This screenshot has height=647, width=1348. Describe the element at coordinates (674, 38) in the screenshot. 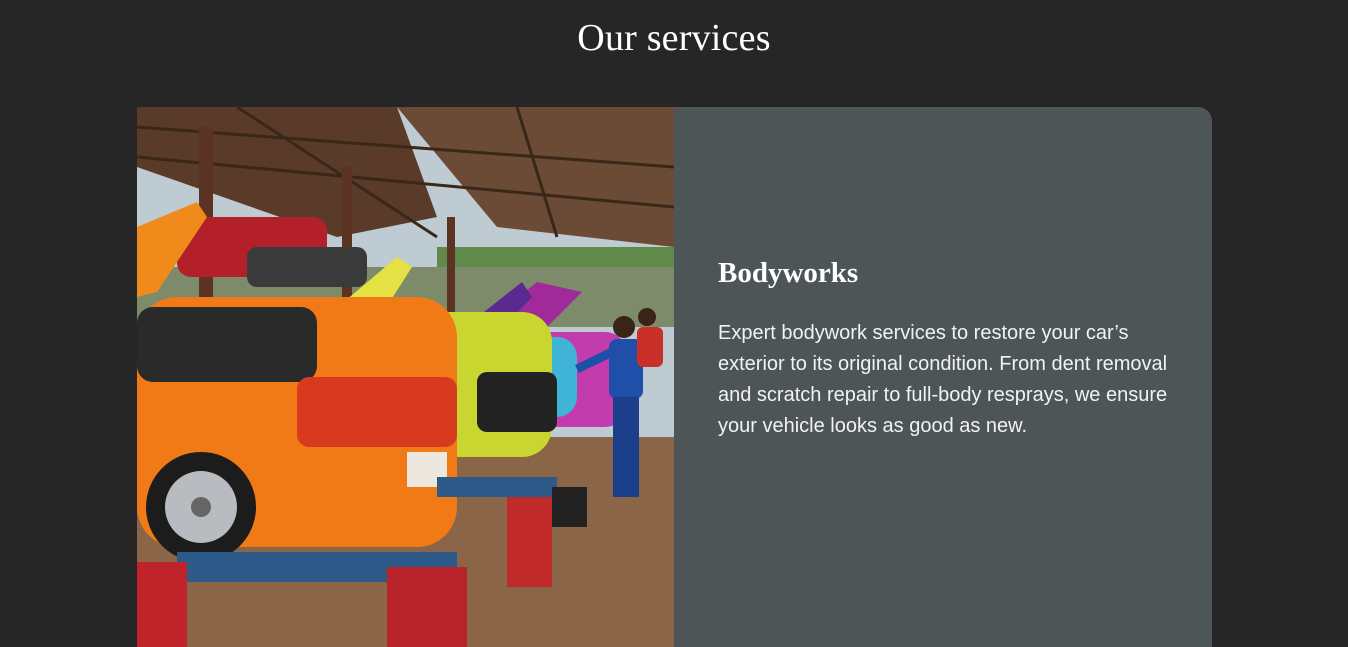

I see `section-title: Our services` at that location.